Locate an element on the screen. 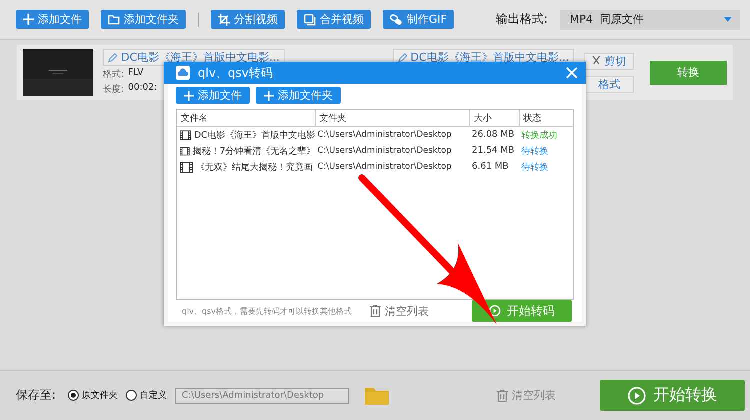 Image resolution: width=750 pixels, height=420 pixels. size-cell-text: 21.54 MB is located at coordinates (493, 151).